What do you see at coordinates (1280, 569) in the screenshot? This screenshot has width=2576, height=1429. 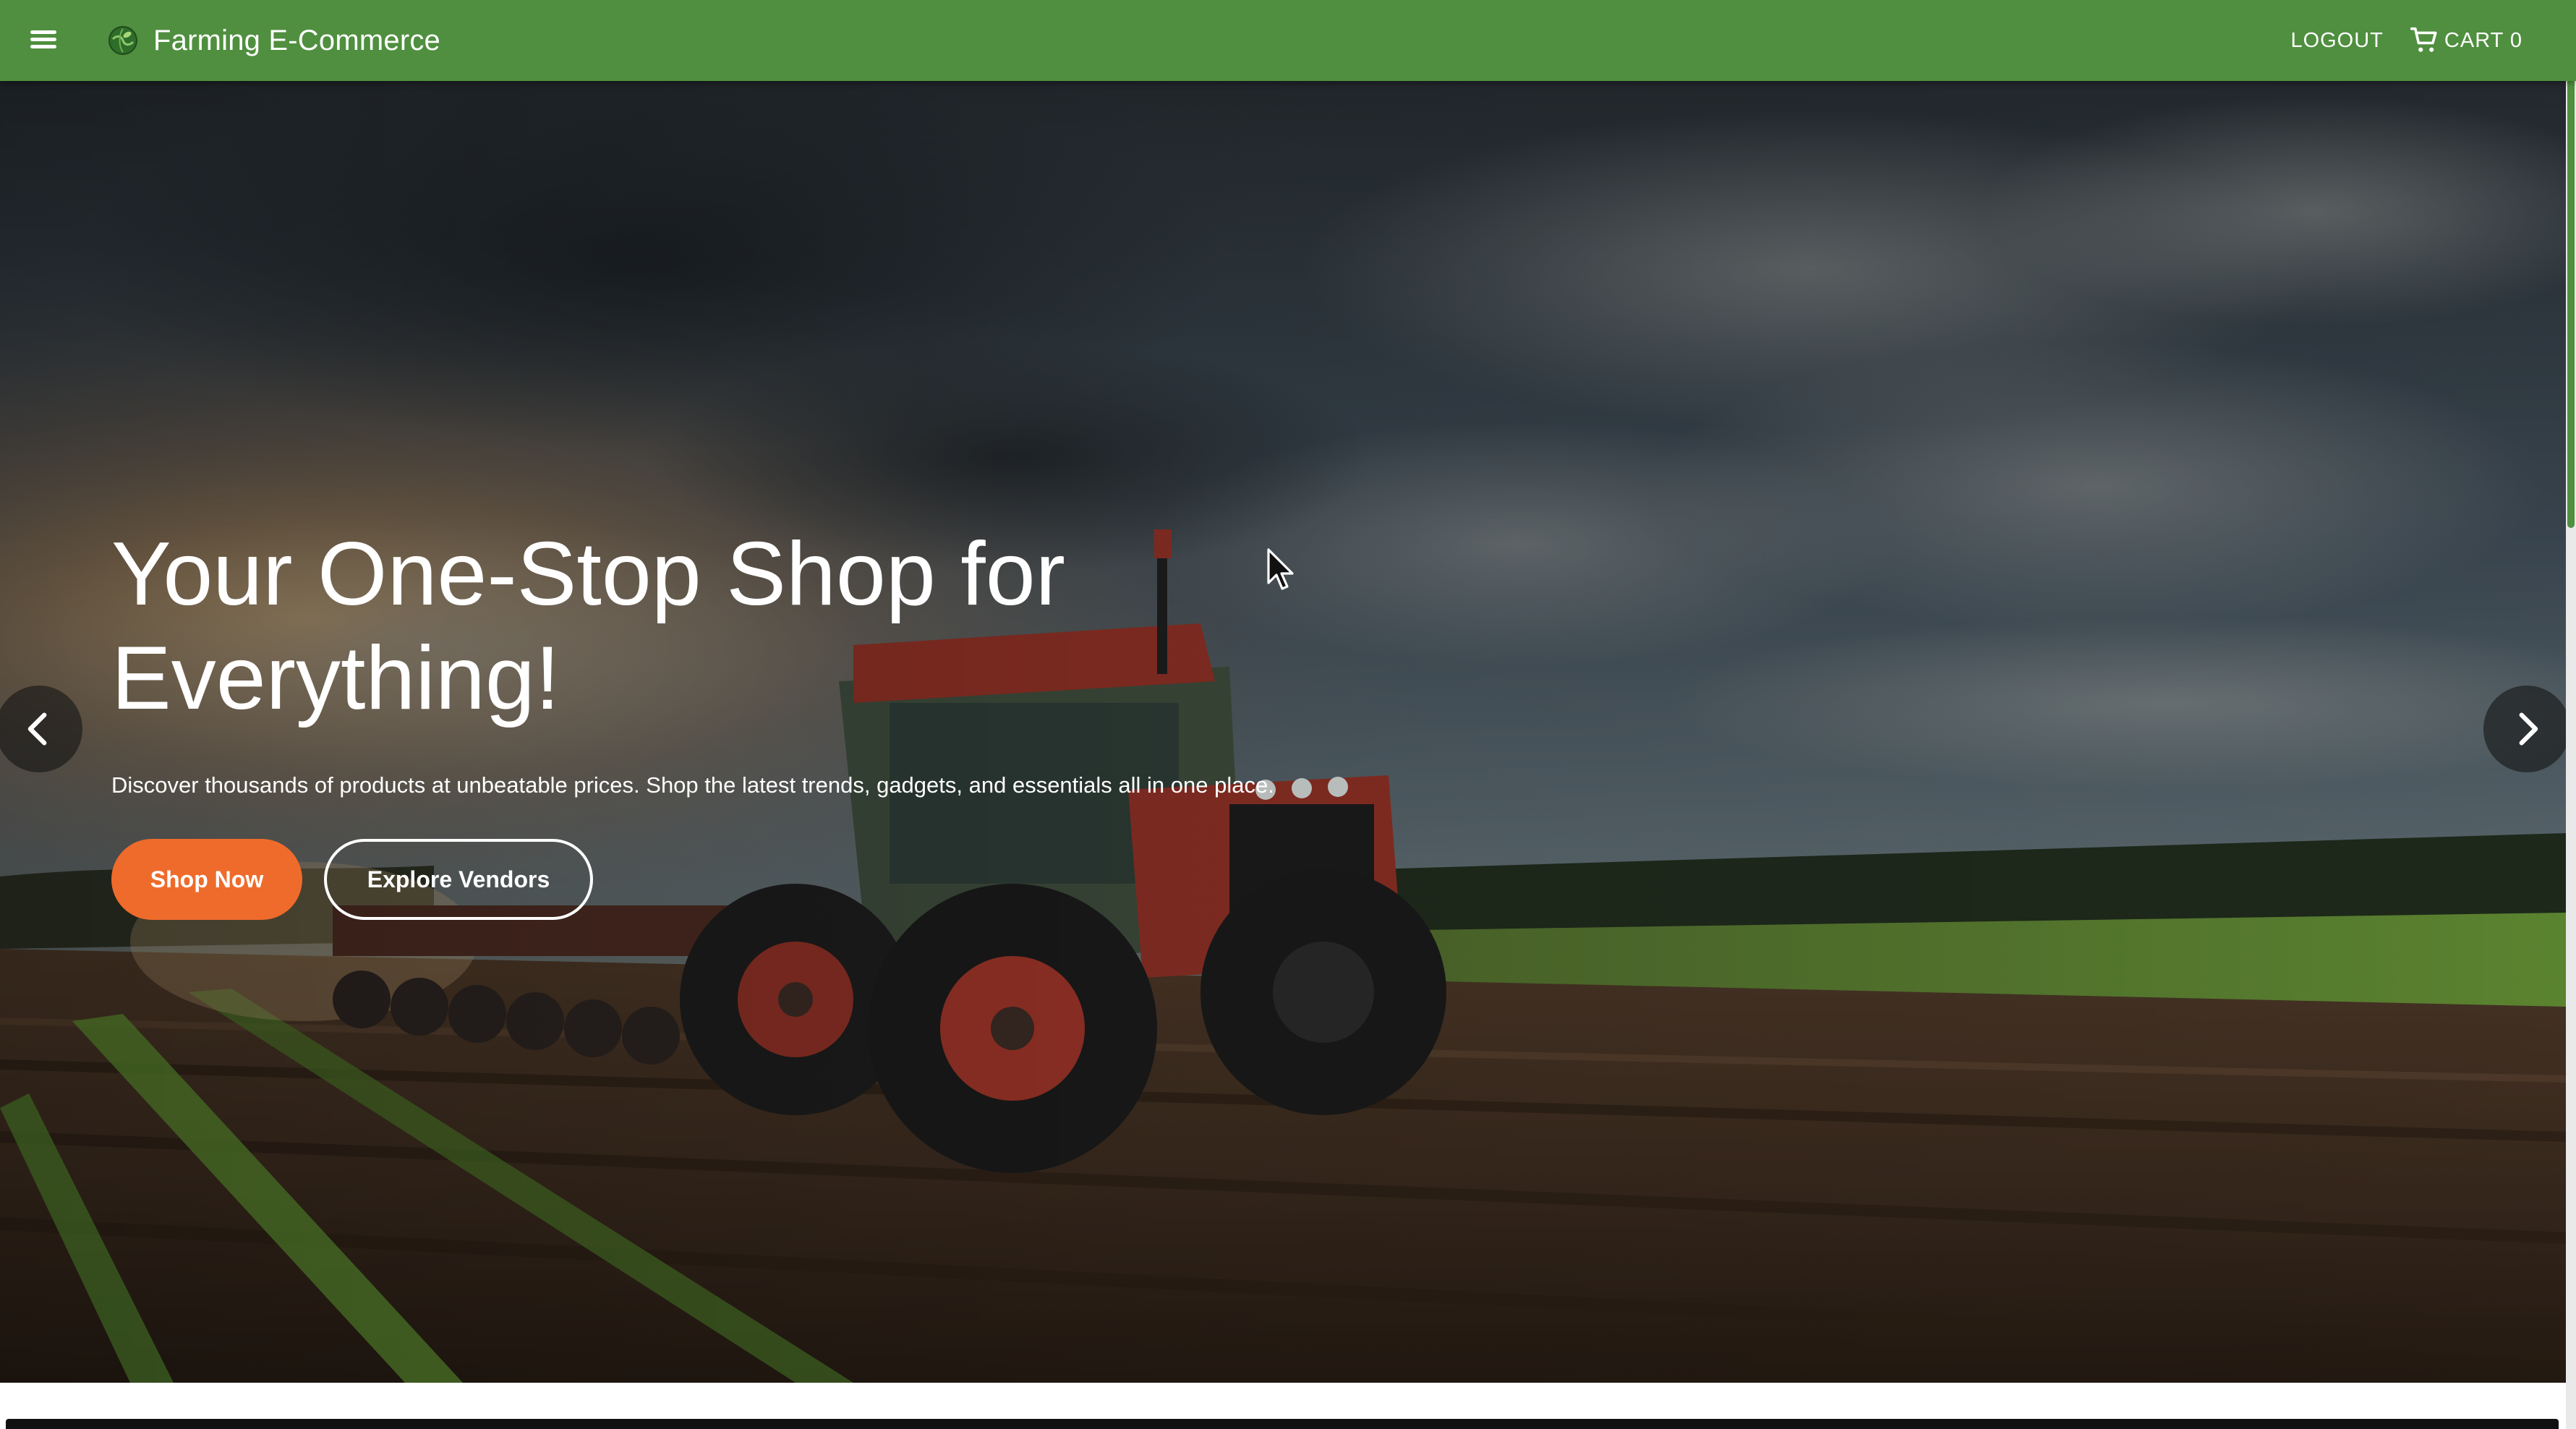 I see `mouse-cursor-icon` at bounding box center [1280, 569].